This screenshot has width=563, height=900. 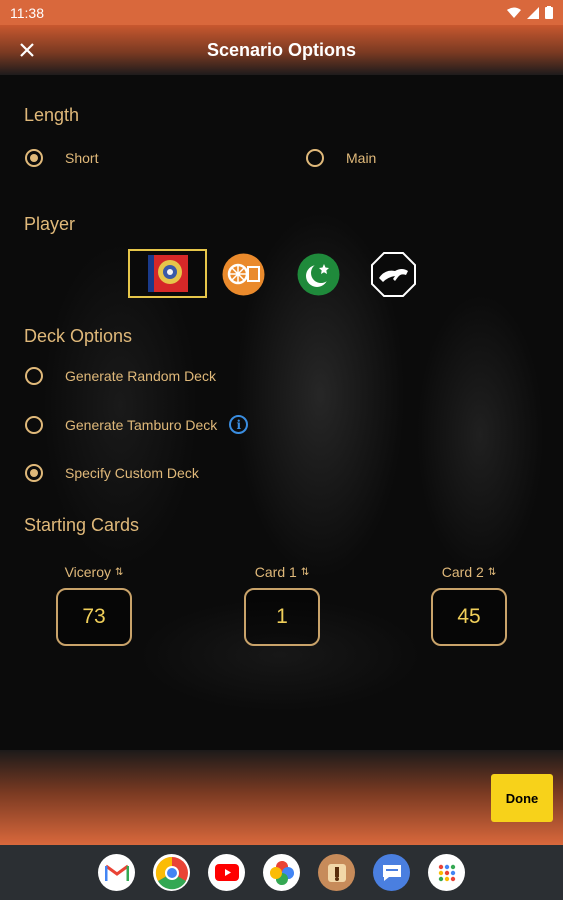 I want to click on card1-value-field: 1, so click(x=282, y=617).